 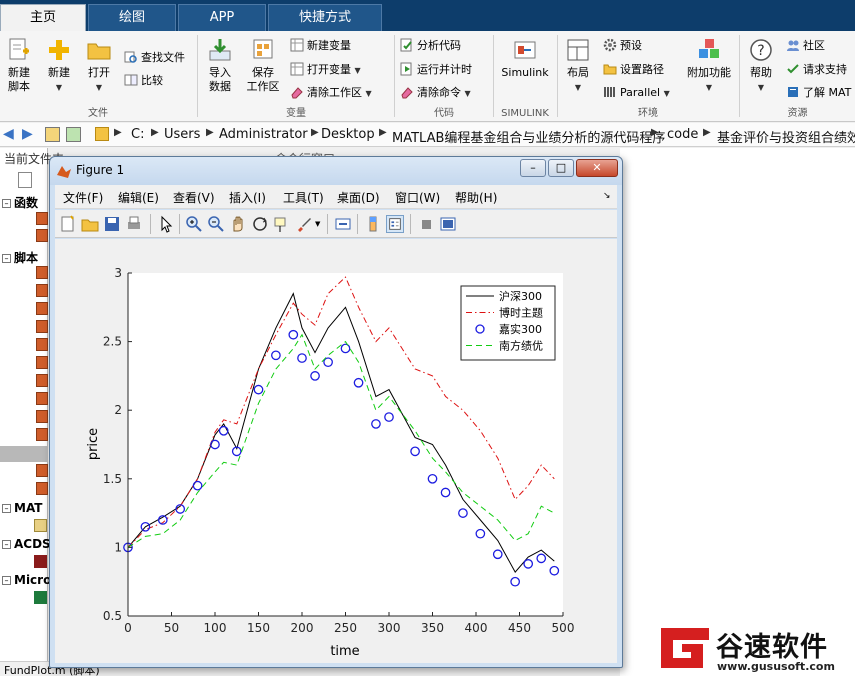 I want to click on menu-tools: 工具(T), so click(x=303, y=197).